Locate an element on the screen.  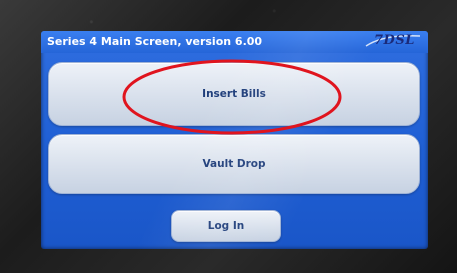
log-in-label: Log In is located at coordinates (226, 226).